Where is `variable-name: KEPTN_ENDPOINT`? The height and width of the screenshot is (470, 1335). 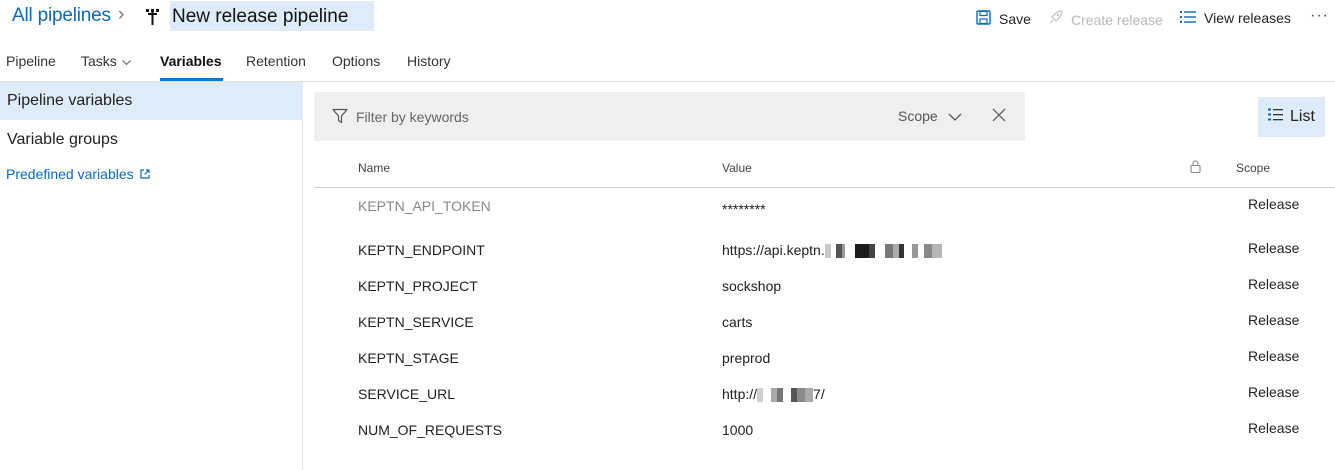
variable-name: KEPTN_ENDPOINT is located at coordinates (421, 250).